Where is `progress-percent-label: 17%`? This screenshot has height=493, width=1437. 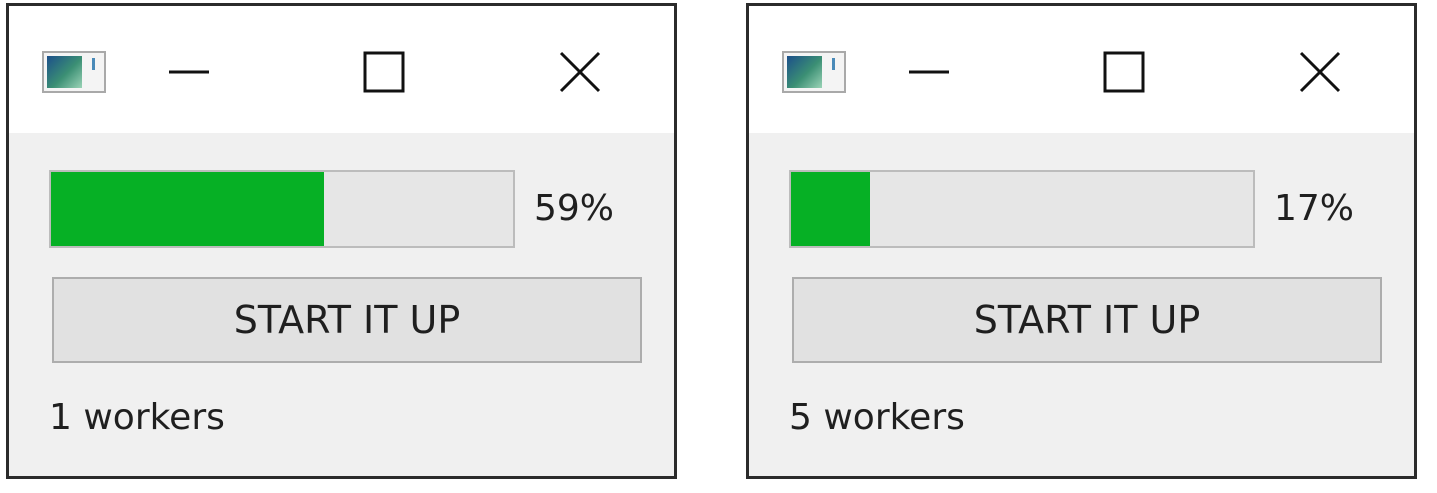
progress-percent-label: 17% is located at coordinates (1314, 208).